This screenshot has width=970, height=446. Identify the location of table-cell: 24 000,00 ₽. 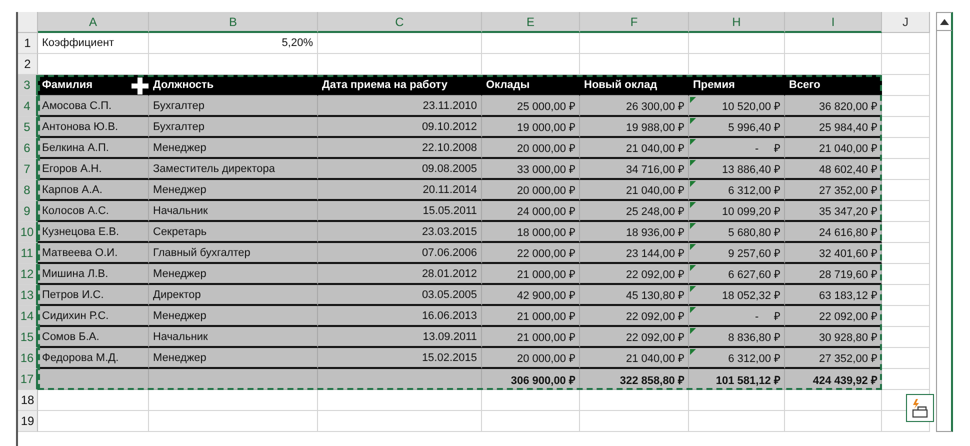
(531, 211).